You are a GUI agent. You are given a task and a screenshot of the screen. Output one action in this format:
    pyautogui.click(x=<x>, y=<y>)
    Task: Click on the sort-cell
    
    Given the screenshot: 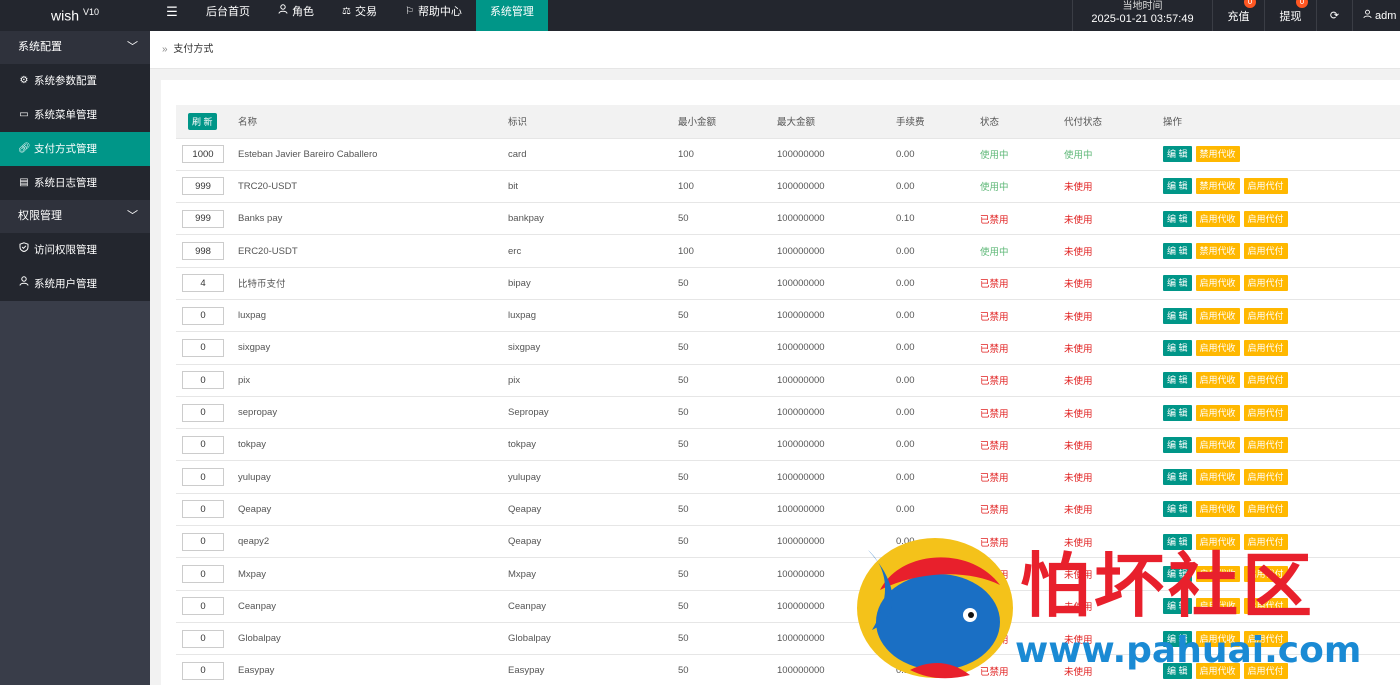 What is the action you would take?
    pyautogui.click(x=204, y=669)
    